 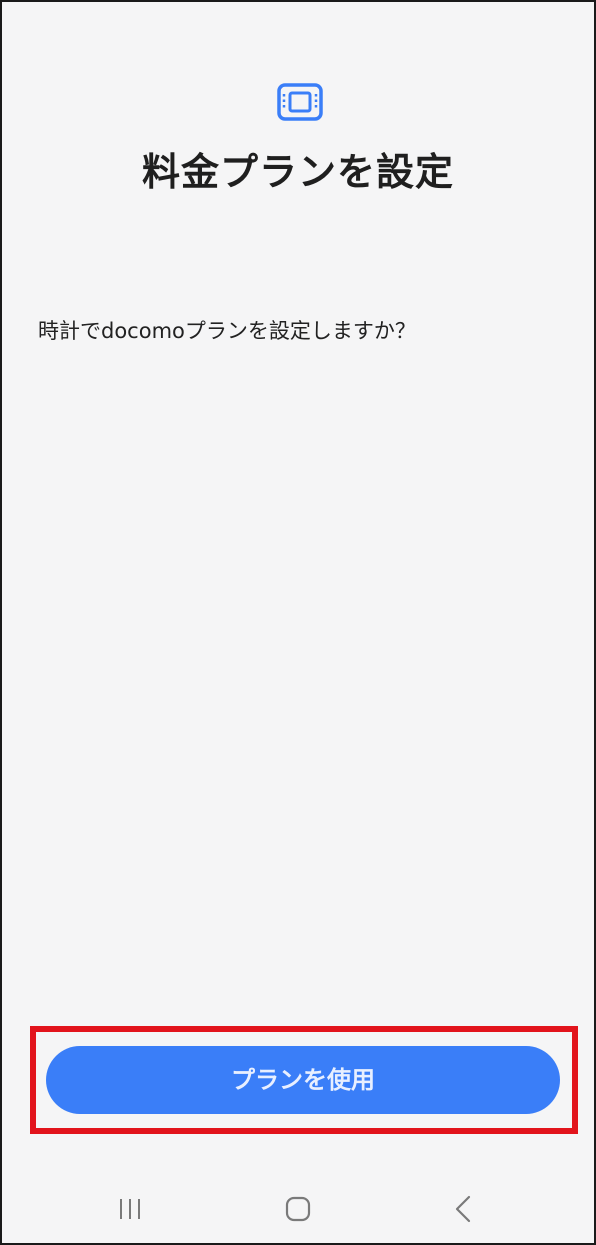 I want to click on back-icon, so click(x=463, y=1209).